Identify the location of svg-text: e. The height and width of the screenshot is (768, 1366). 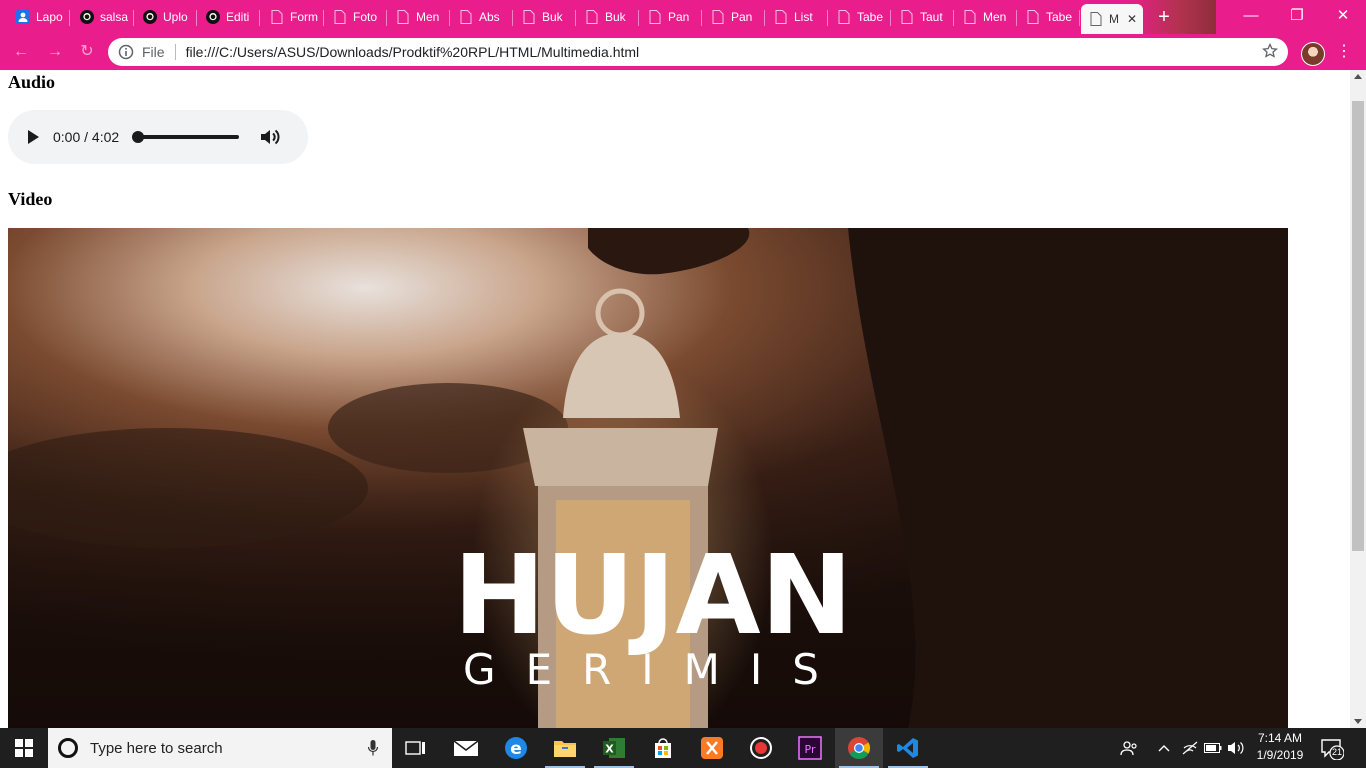
(516, 749).